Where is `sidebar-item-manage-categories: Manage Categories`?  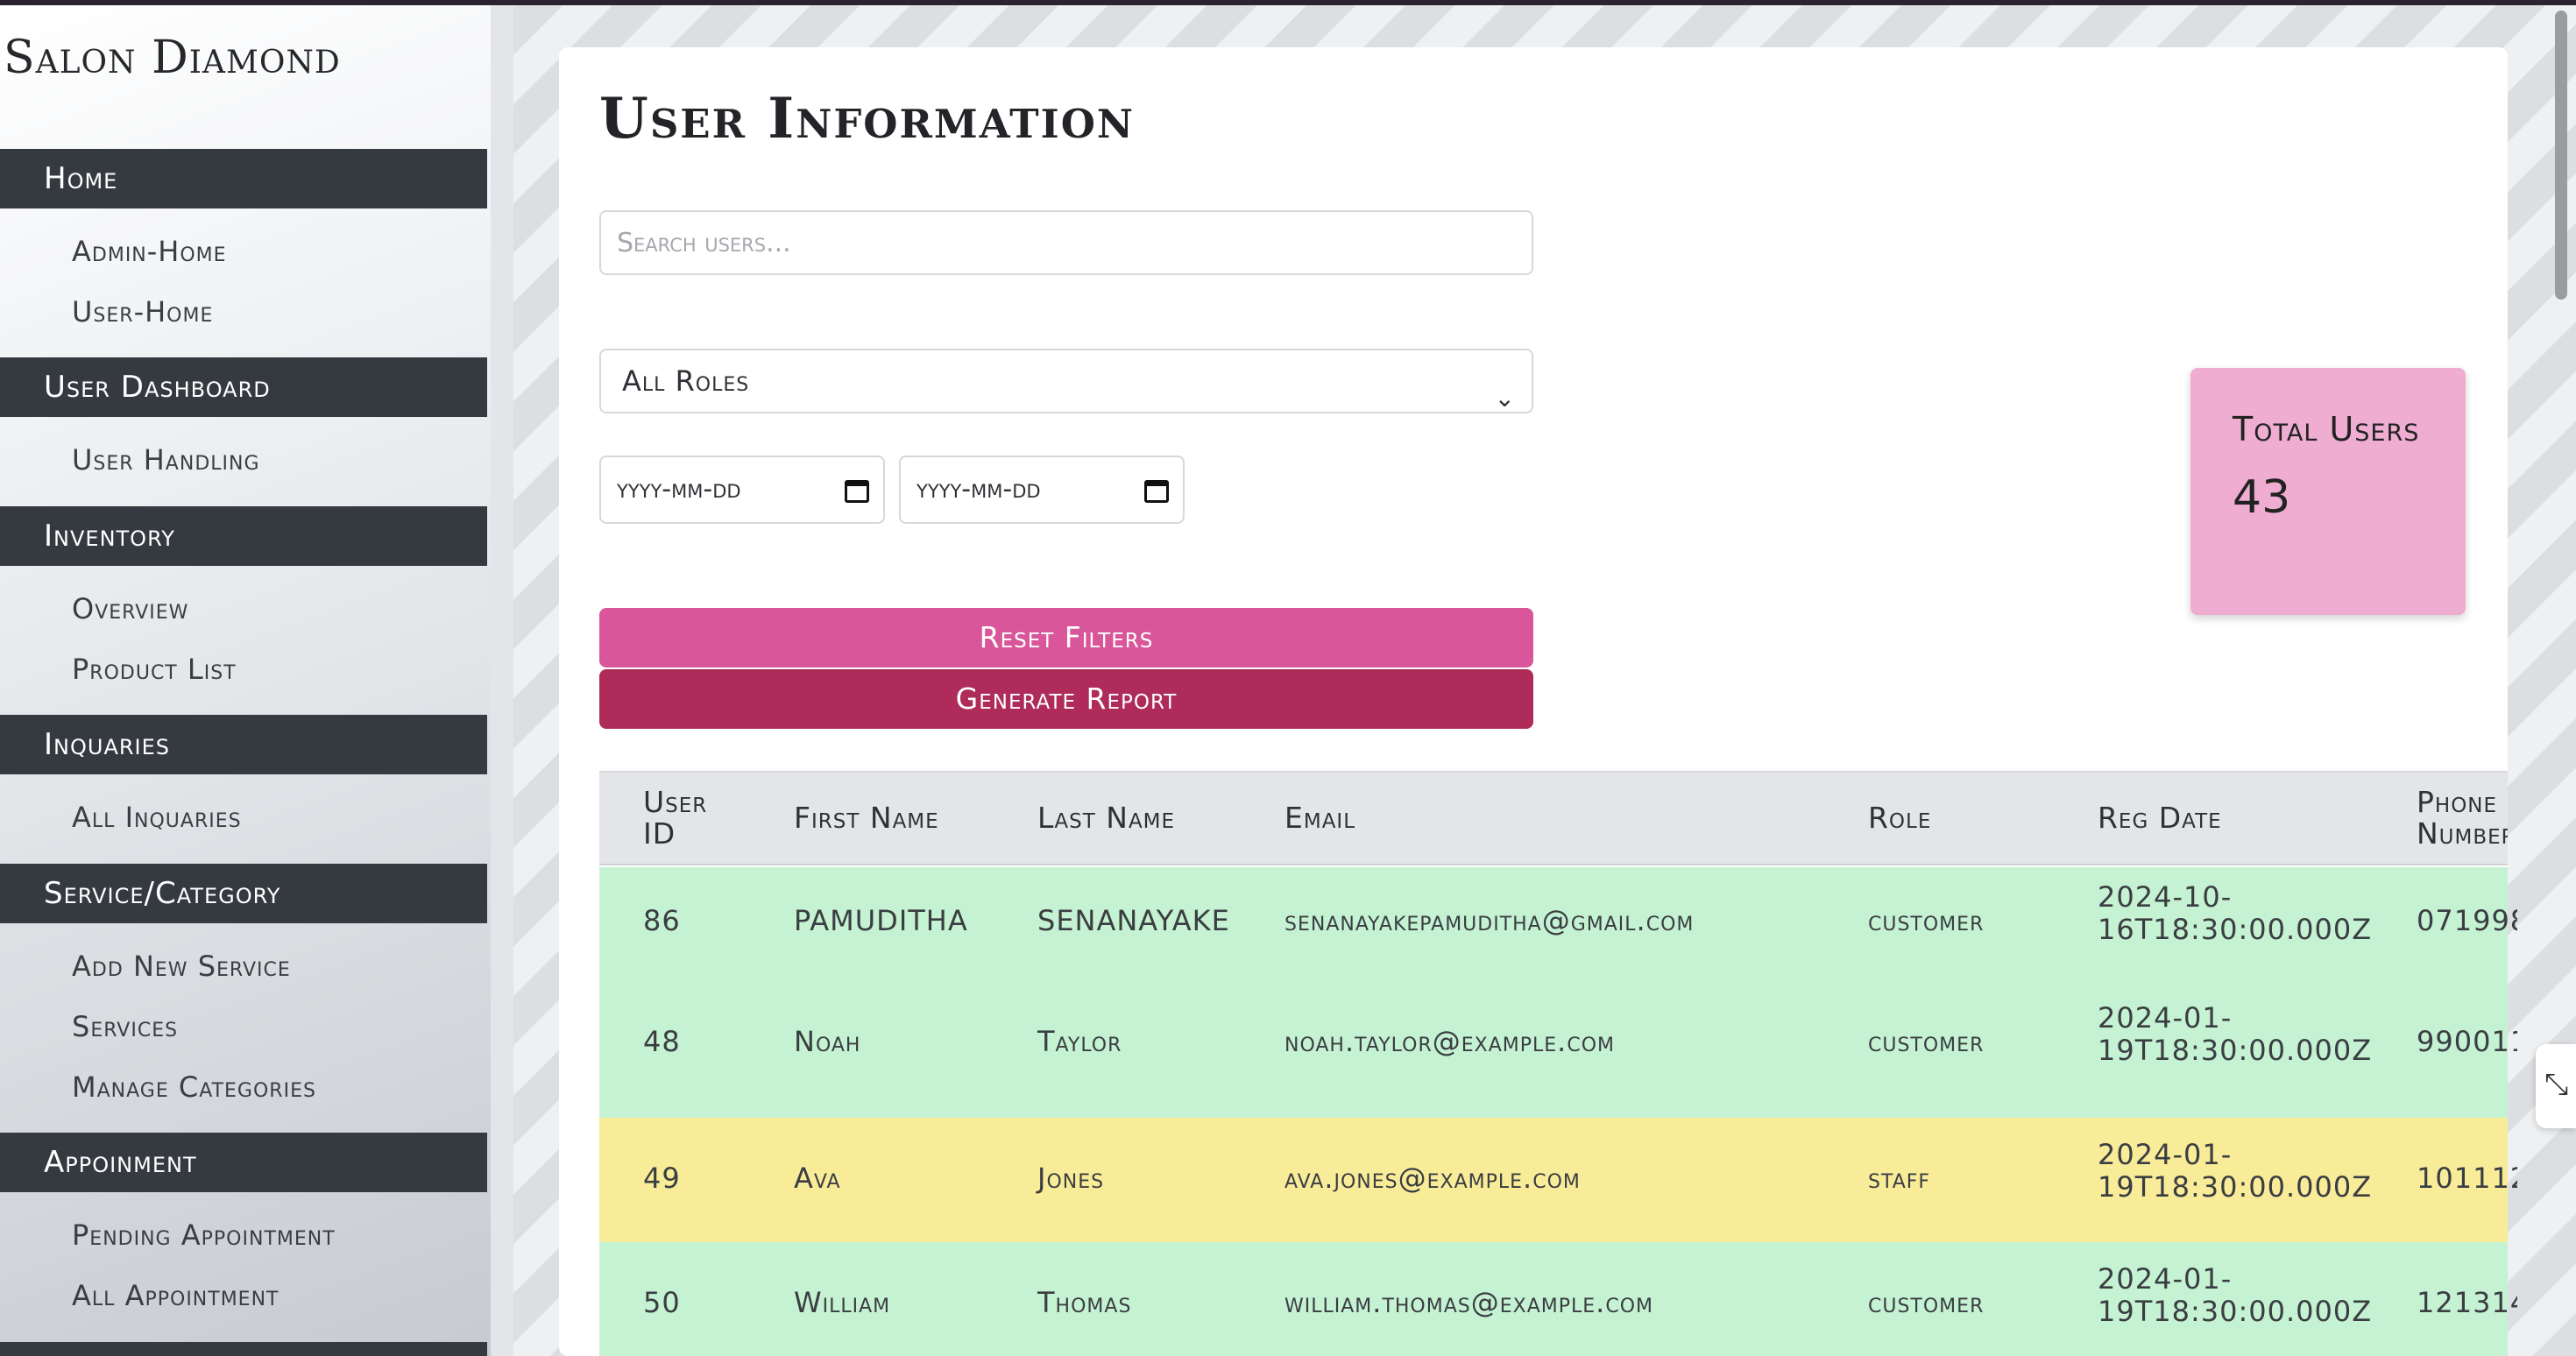
sidebar-item-manage-categories: Manage Categories is located at coordinates (194, 1087).